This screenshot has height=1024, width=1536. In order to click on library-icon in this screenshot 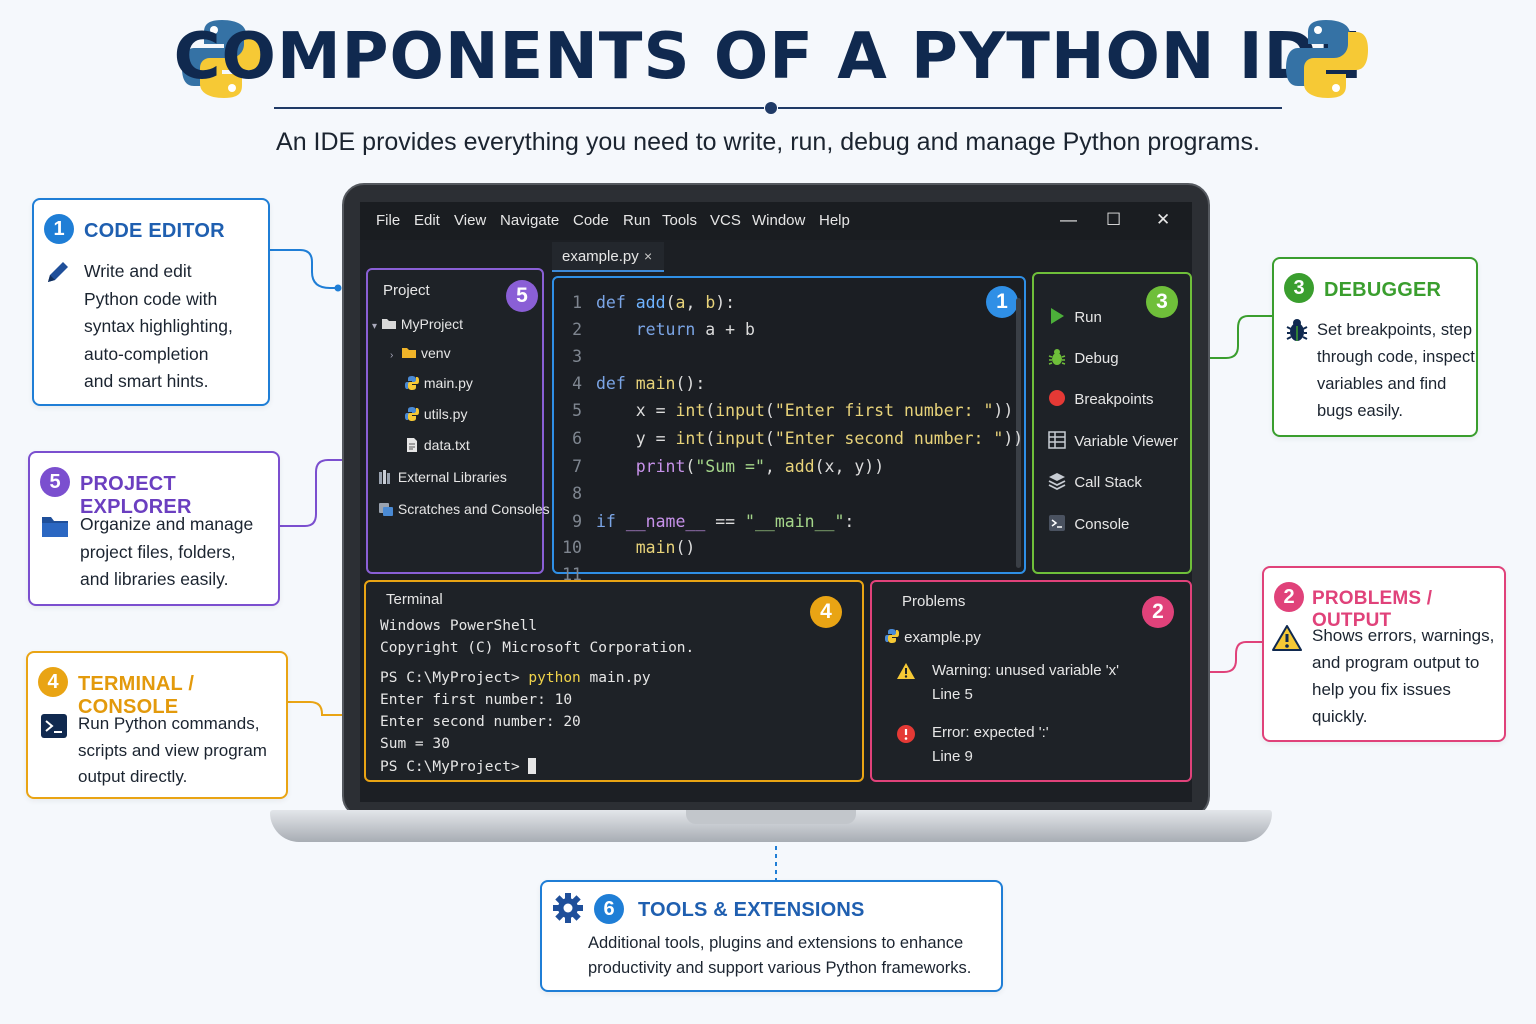, I will do `click(386, 478)`.